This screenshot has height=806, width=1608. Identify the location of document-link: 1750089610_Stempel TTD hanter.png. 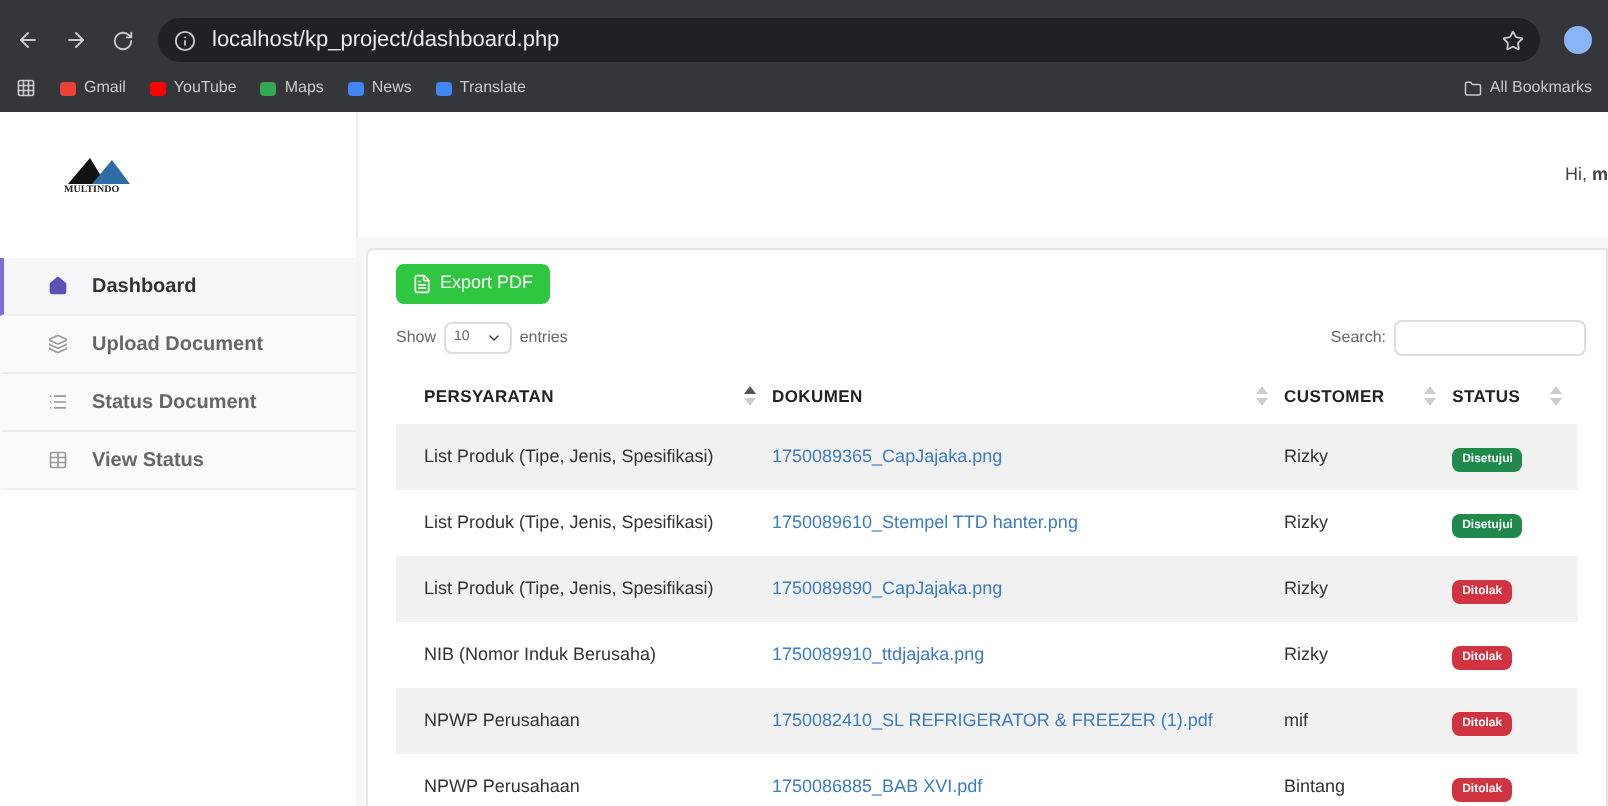
(925, 521).